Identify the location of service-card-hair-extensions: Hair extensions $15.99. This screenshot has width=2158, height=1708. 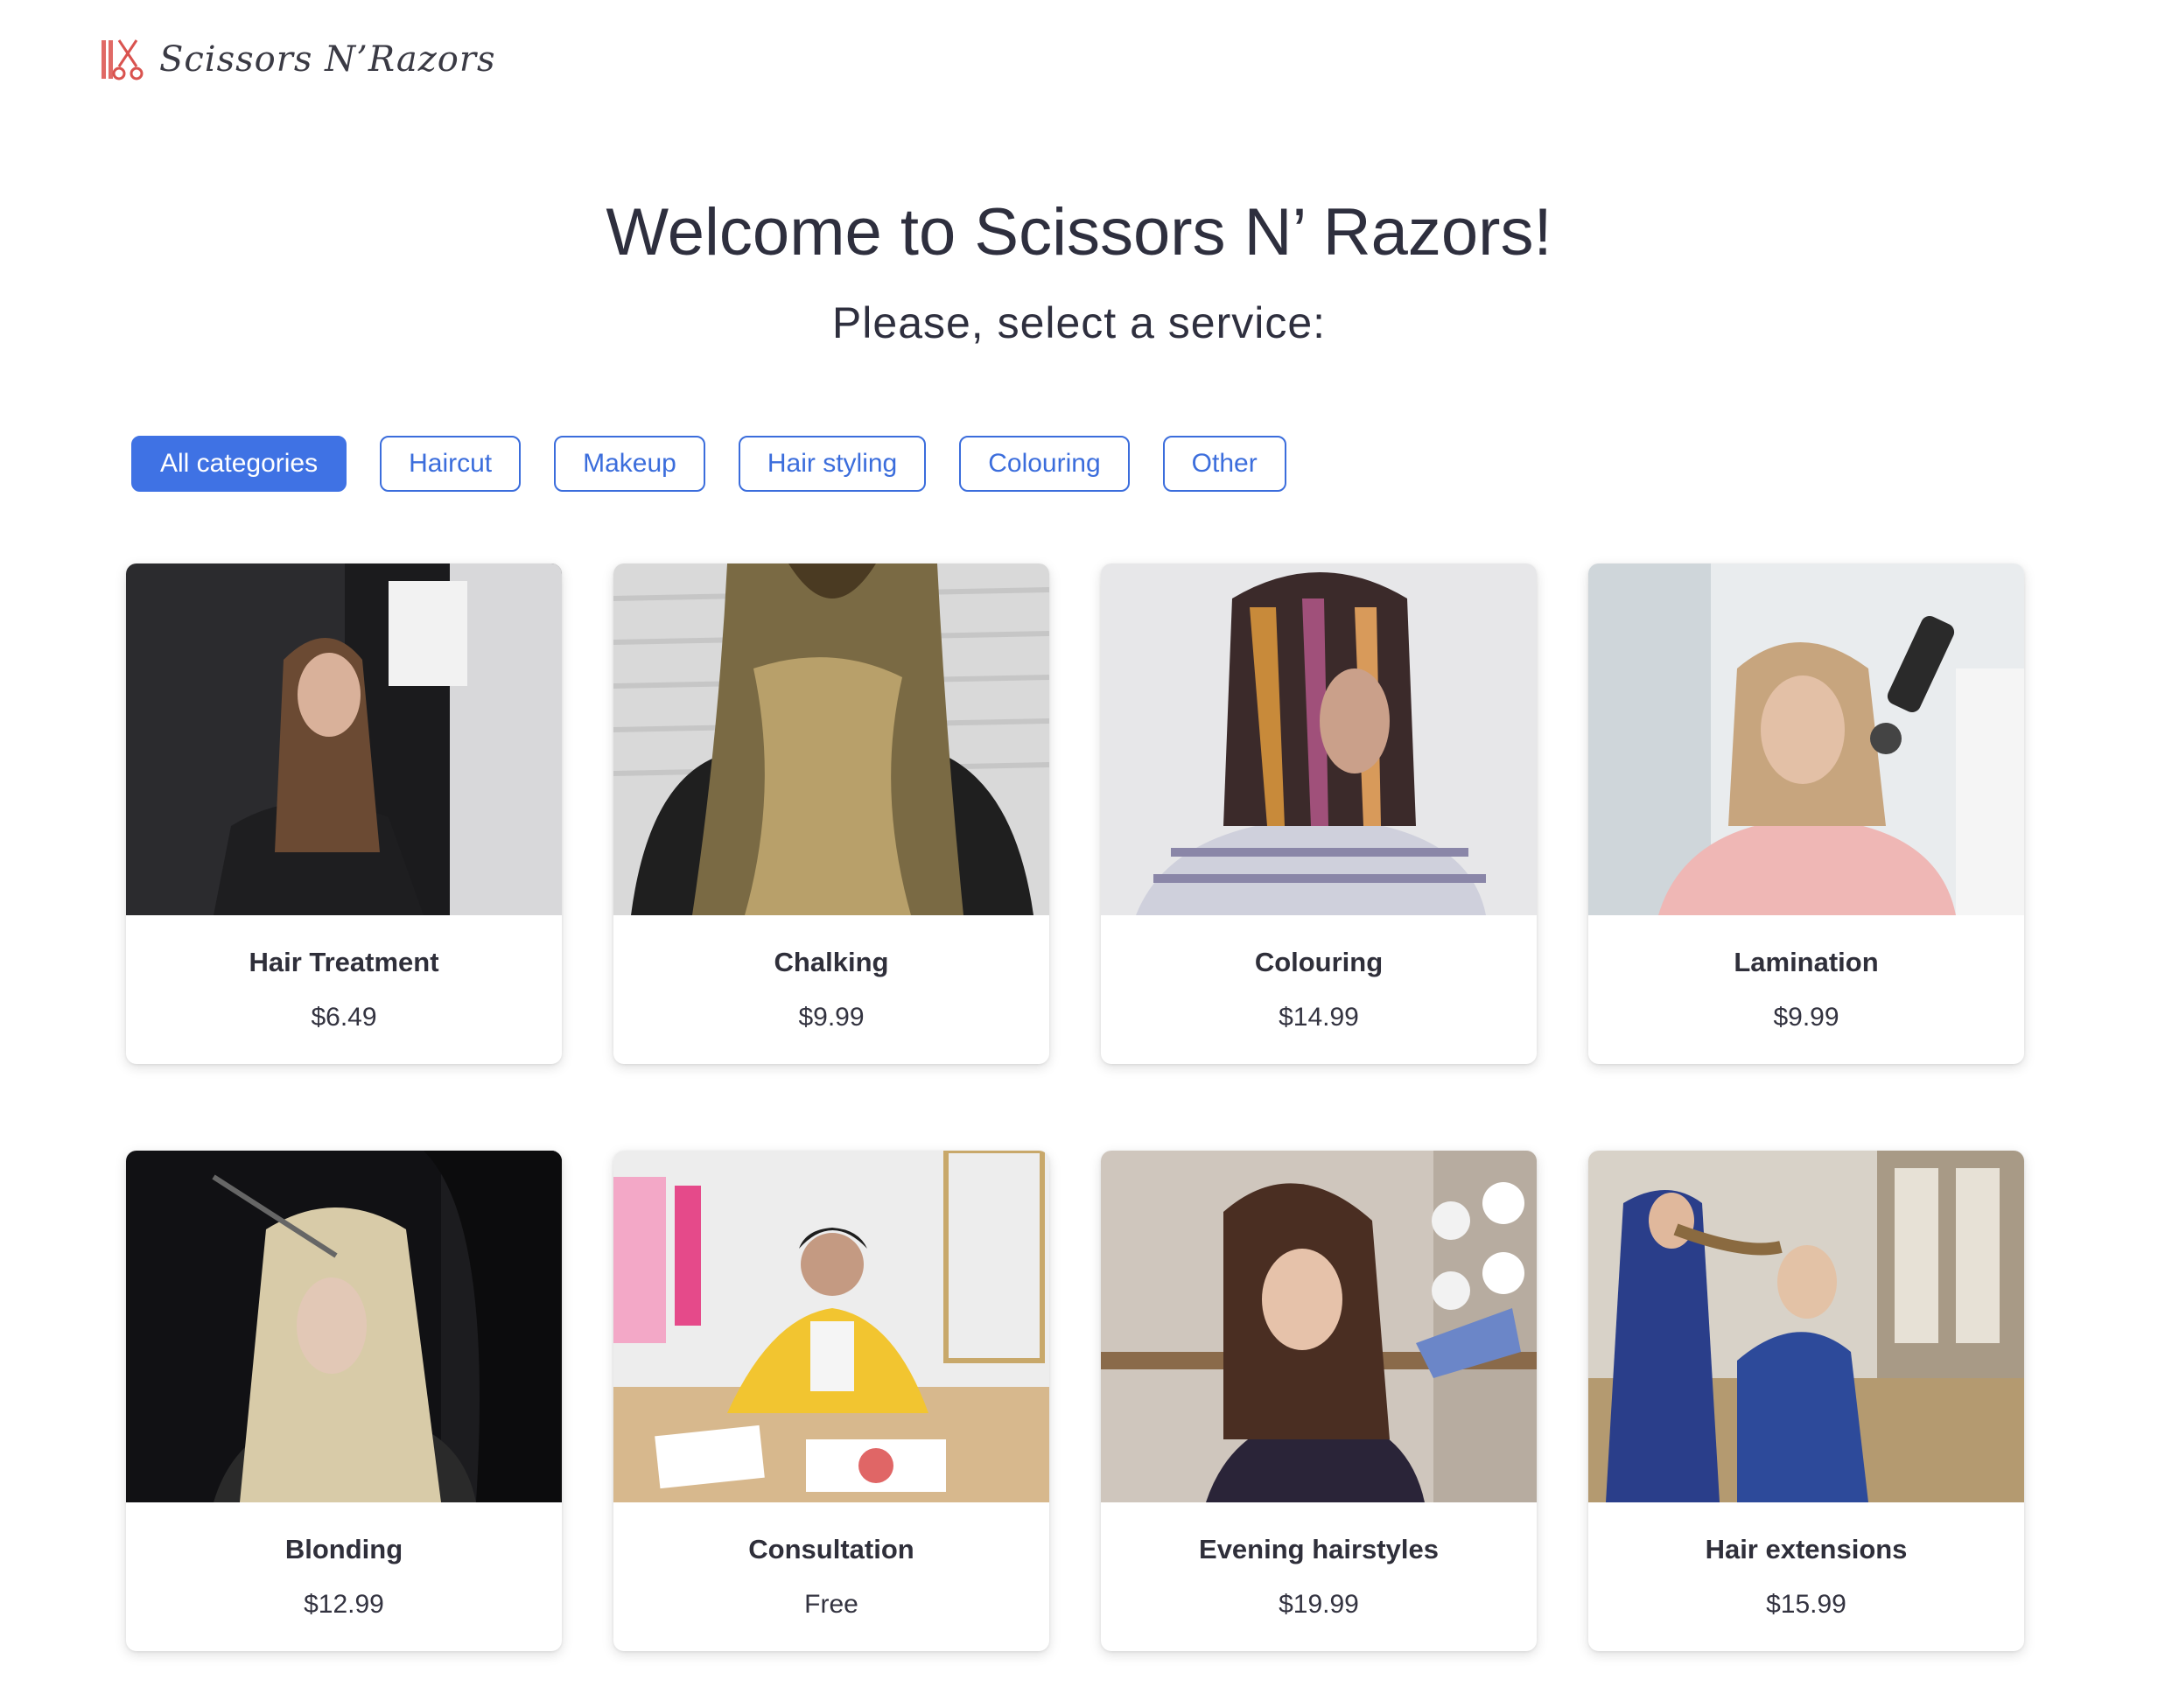
(1806, 1401).